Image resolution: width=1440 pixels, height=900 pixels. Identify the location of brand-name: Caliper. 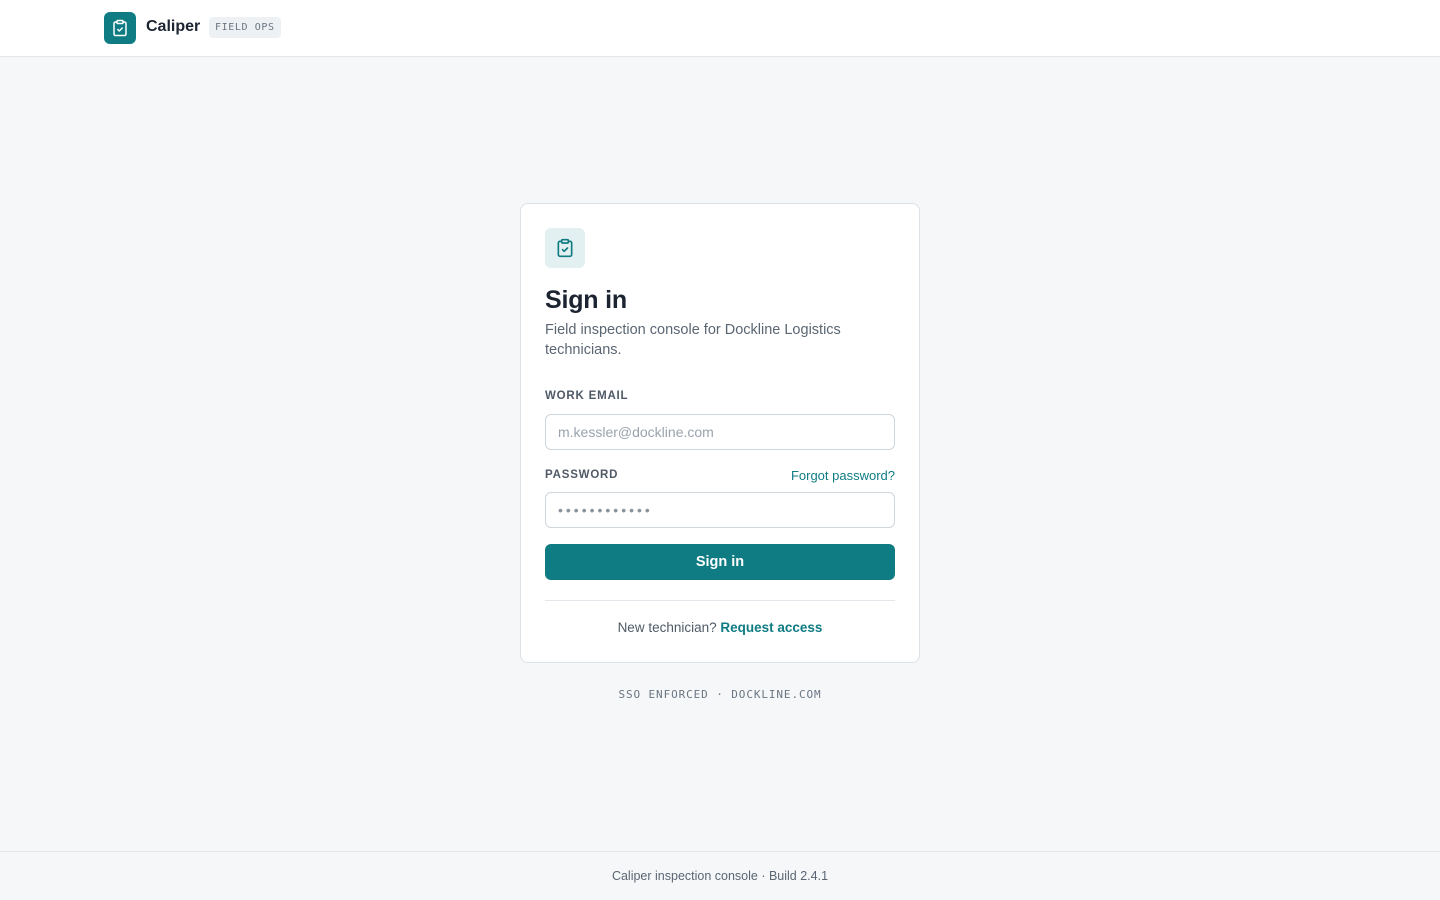
(173, 26).